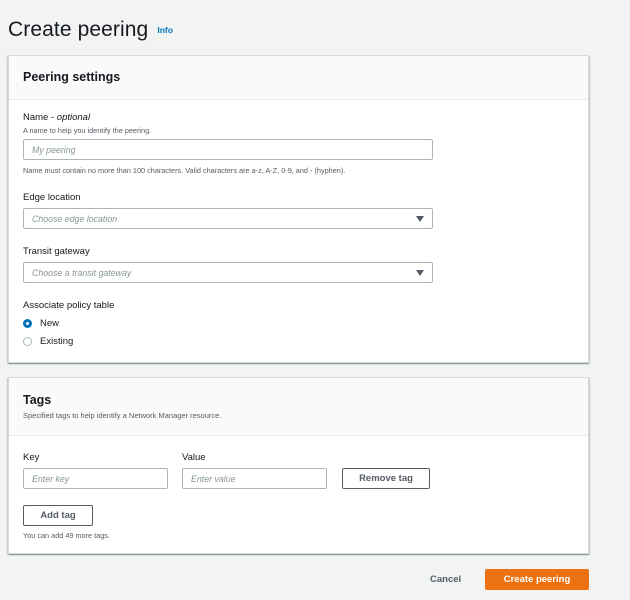  What do you see at coordinates (52, 197) in the screenshot?
I see `edge-location-label: Edge location` at bounding box center [52, 197].